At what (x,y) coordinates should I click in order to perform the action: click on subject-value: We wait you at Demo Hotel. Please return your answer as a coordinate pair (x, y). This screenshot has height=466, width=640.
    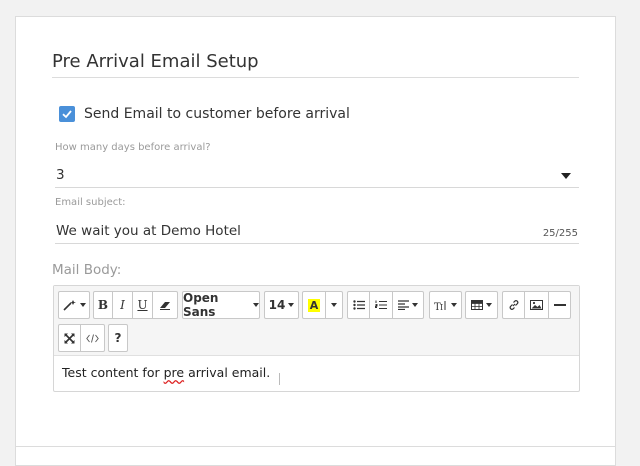
    Looking at the image, I should click on (148, 231).